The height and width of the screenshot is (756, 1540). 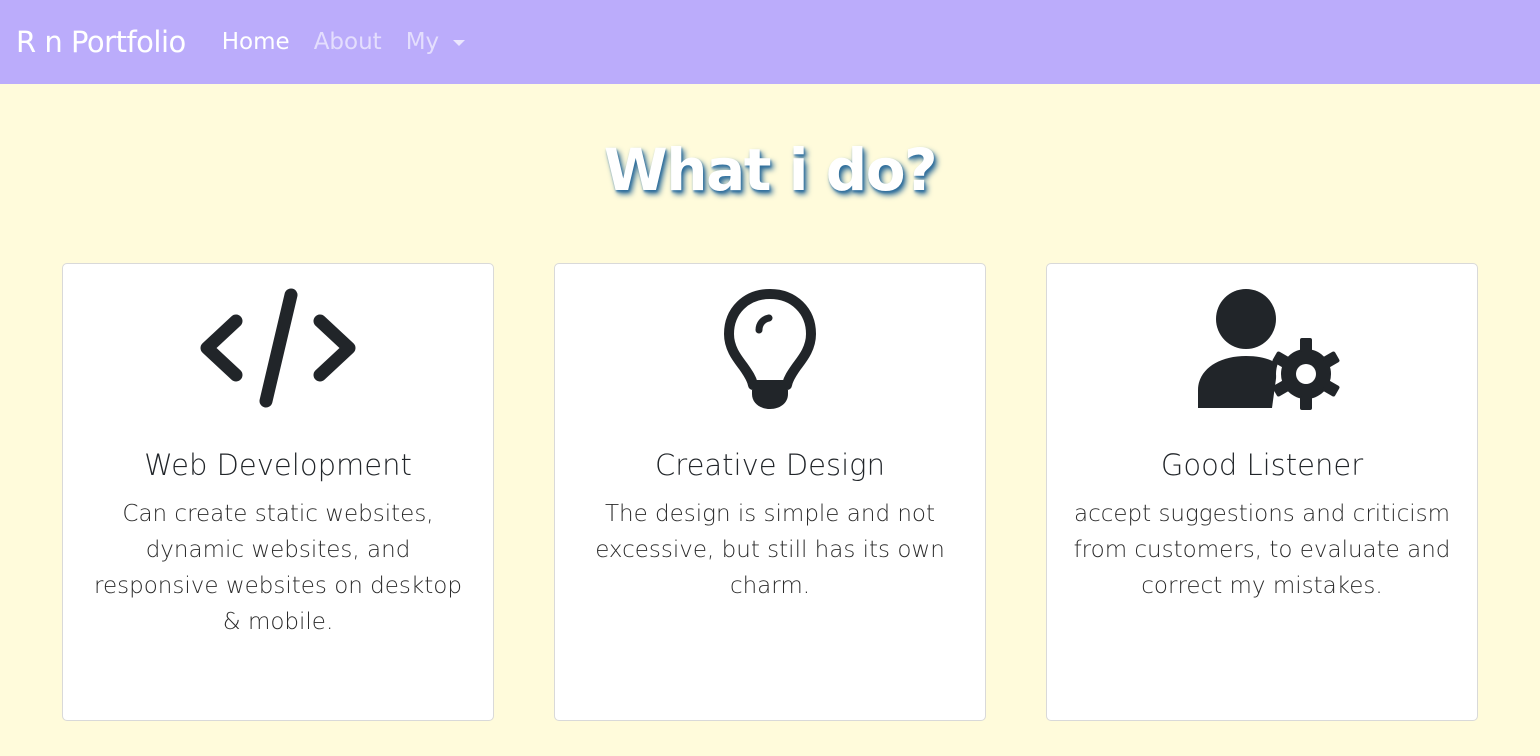 I want to click on brand-link: R n Portfolio, so click(x=101, y=42).